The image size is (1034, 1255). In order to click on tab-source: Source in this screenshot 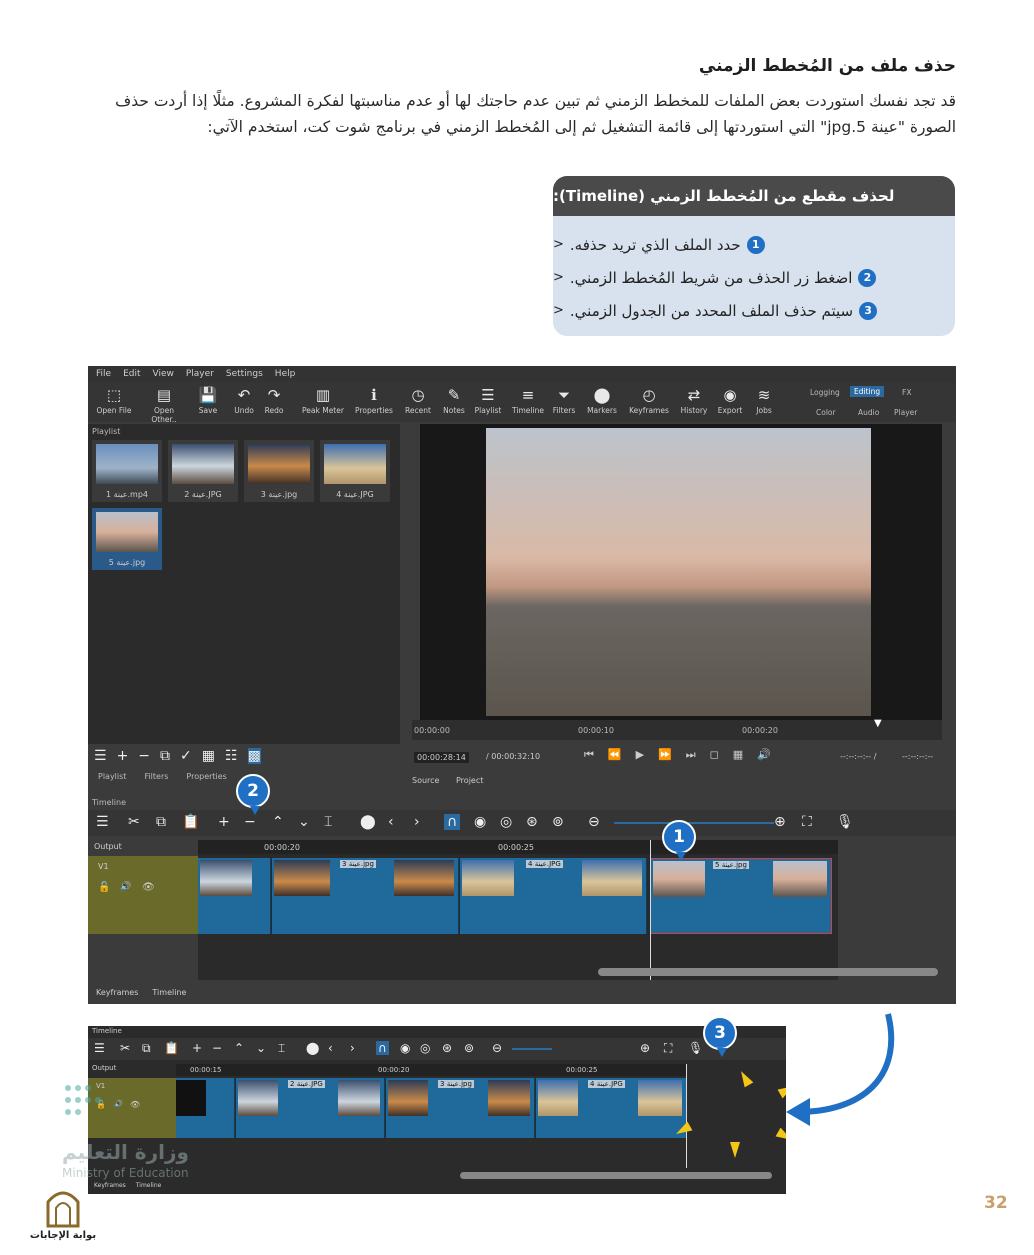, I will do `click(425, 780)`.